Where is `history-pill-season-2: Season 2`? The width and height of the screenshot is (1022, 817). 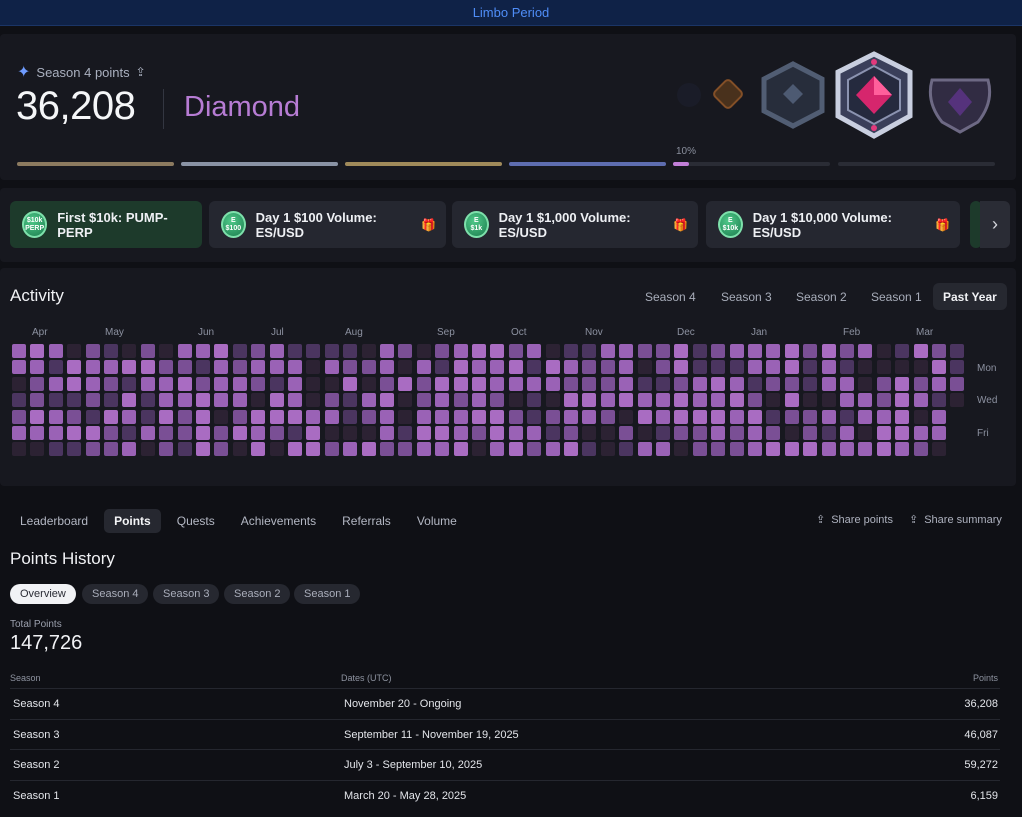
history-pill-season-2: Season 2 is located at coordinates (257, 594).